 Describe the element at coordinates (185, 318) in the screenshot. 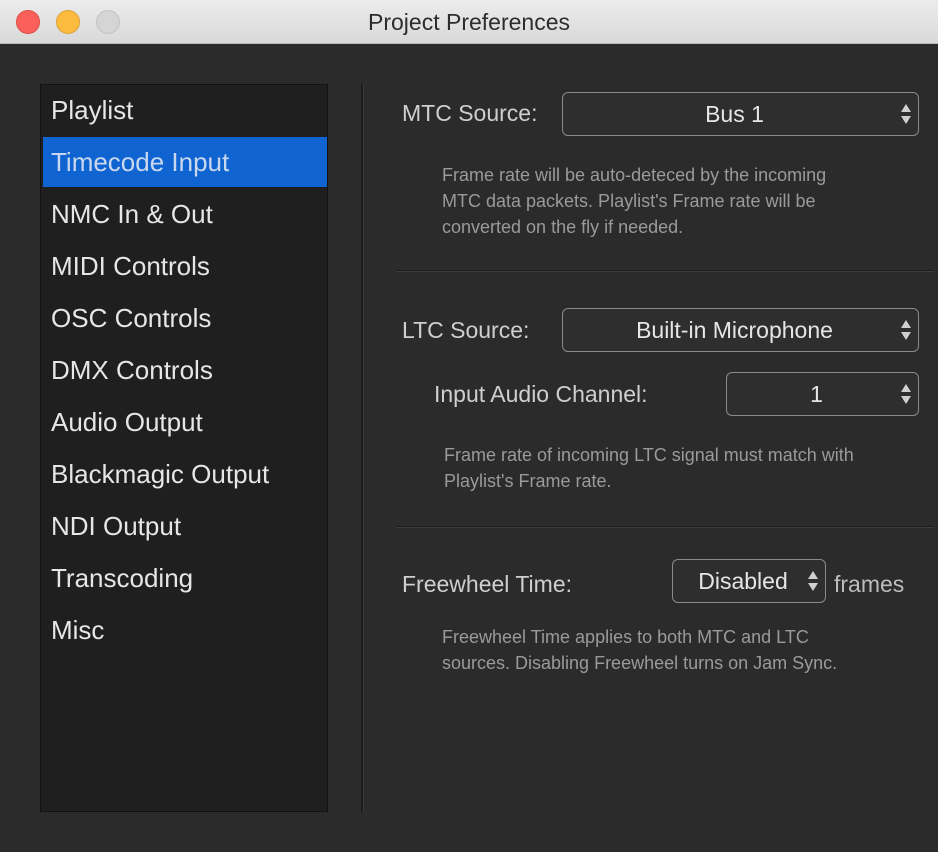

I see `sidebar-item-osc-controls: OSC Controls` at that location.